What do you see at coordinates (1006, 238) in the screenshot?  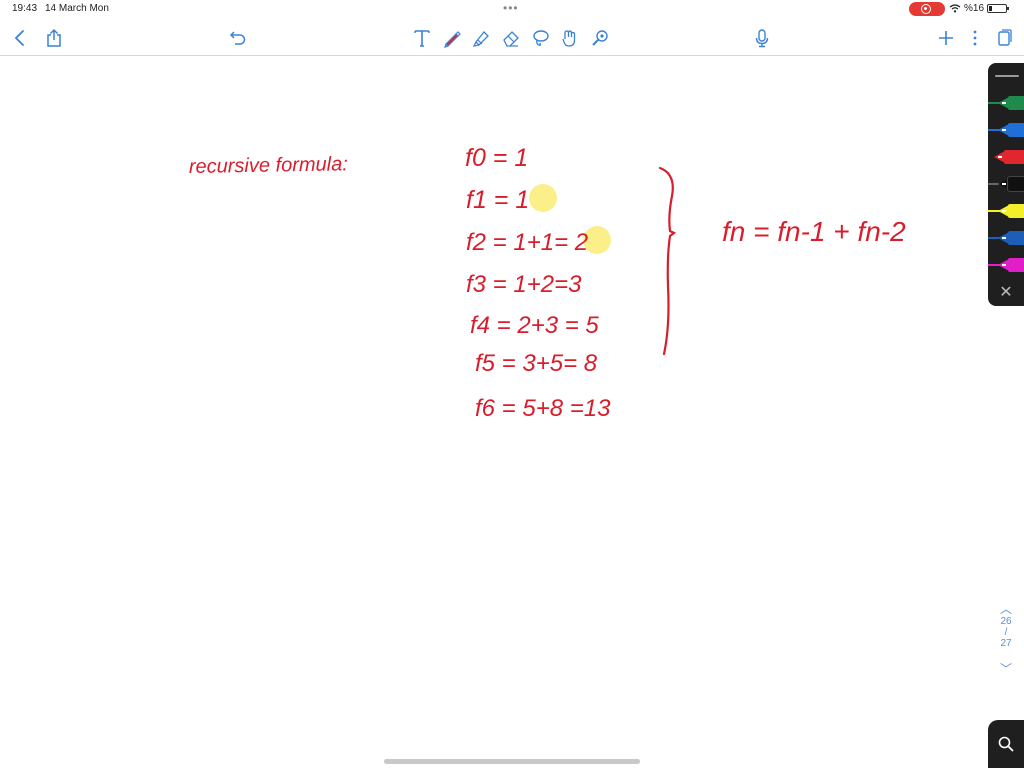 I see `pen-dark-blue` at bounding box center [1006, 238].